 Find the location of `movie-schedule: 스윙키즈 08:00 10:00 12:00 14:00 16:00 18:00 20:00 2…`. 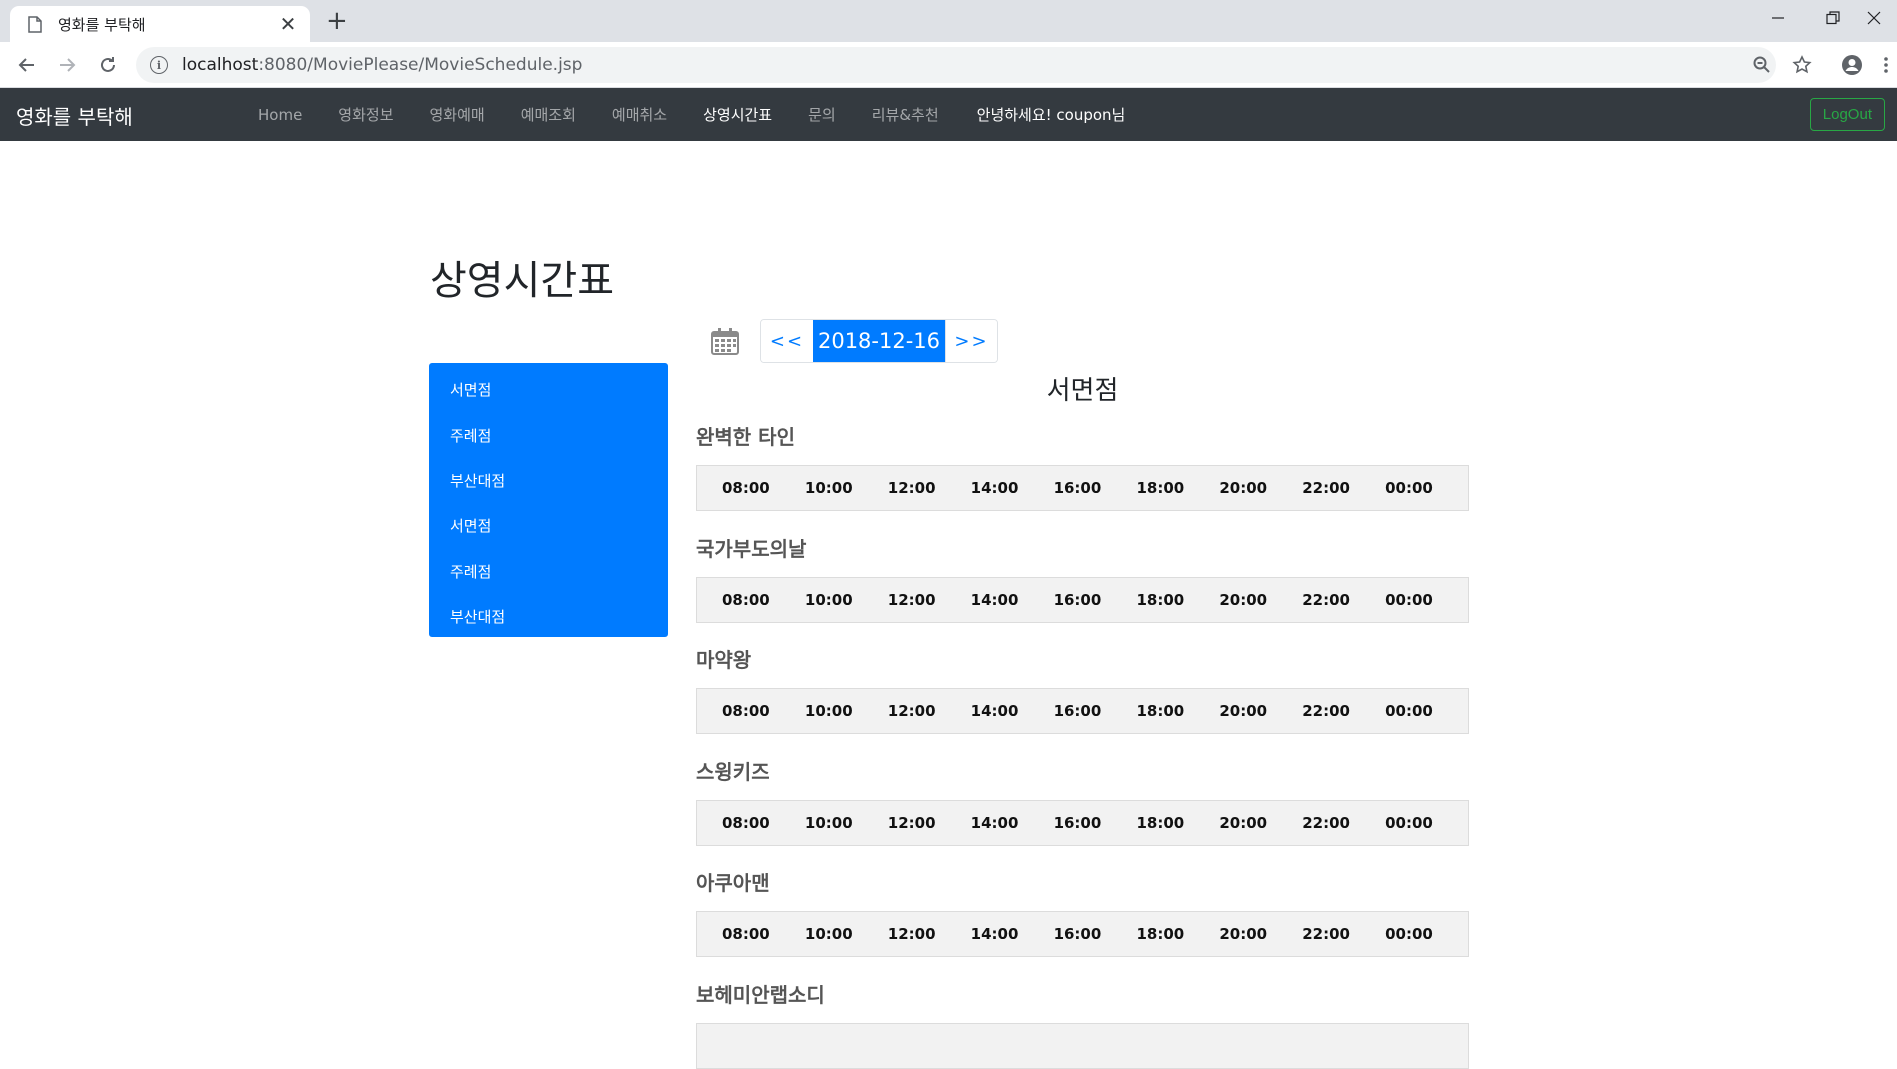

movie-schedule: 스윙키즈 08:00 10:00 12:00 14:00 16:00 18:00 20:00 2… is located at coordinates (1082, 801).